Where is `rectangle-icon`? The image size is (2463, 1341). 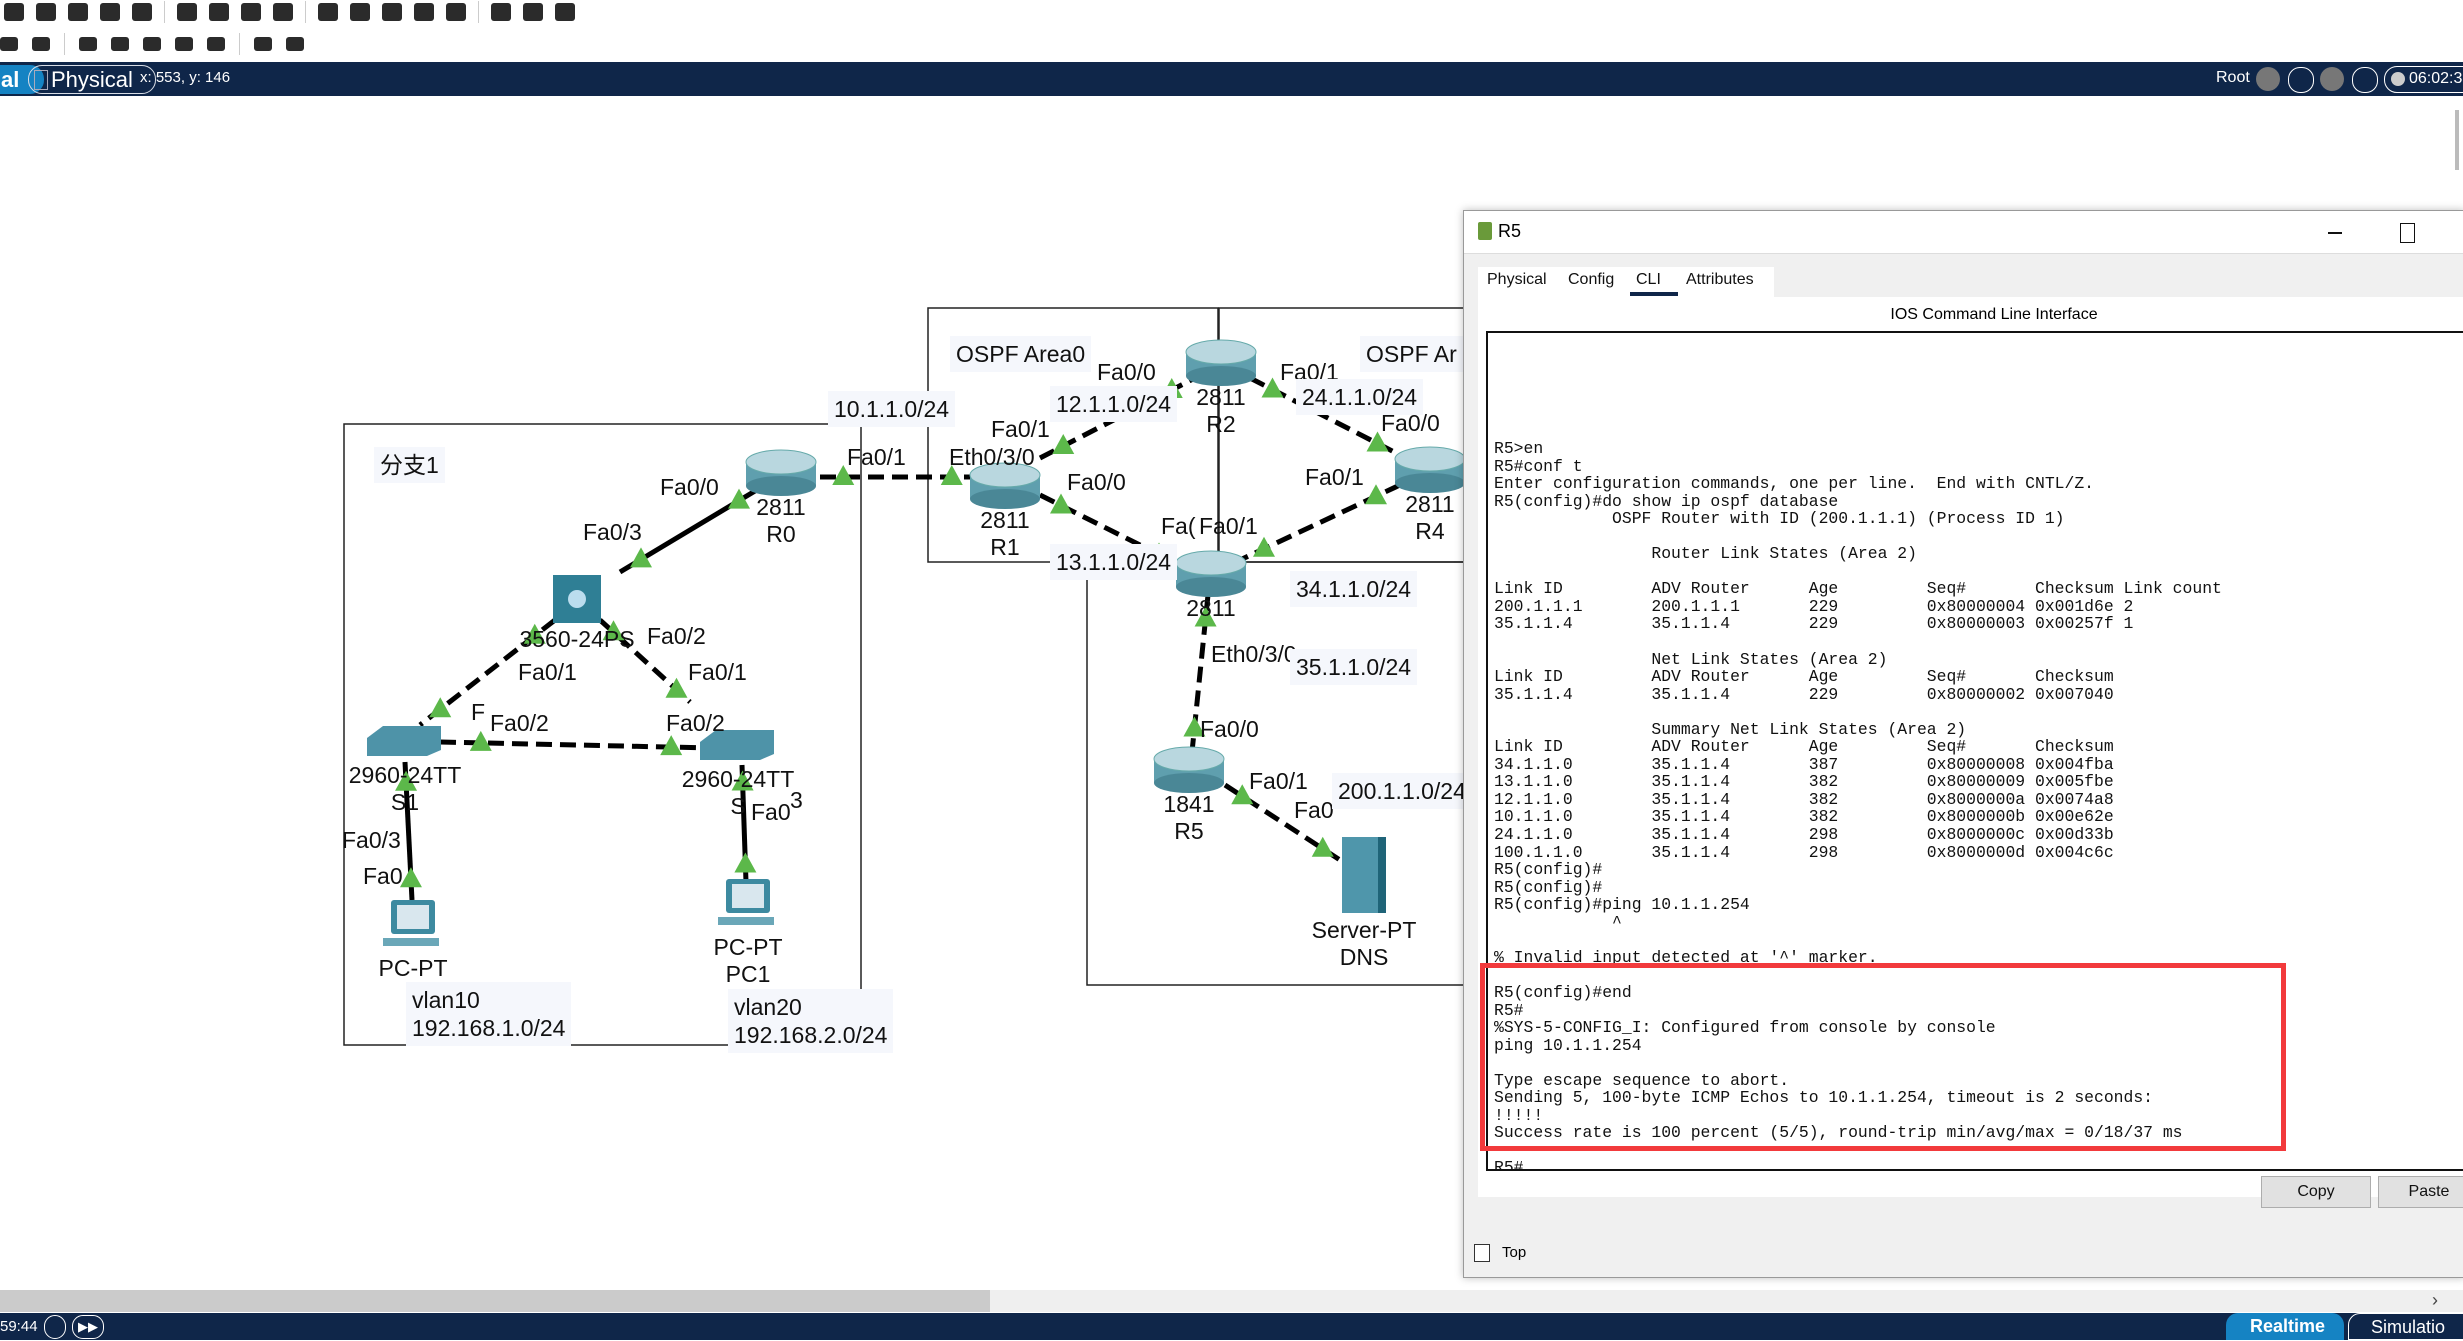 rectangle-icon is located at coordinates (152, 44).